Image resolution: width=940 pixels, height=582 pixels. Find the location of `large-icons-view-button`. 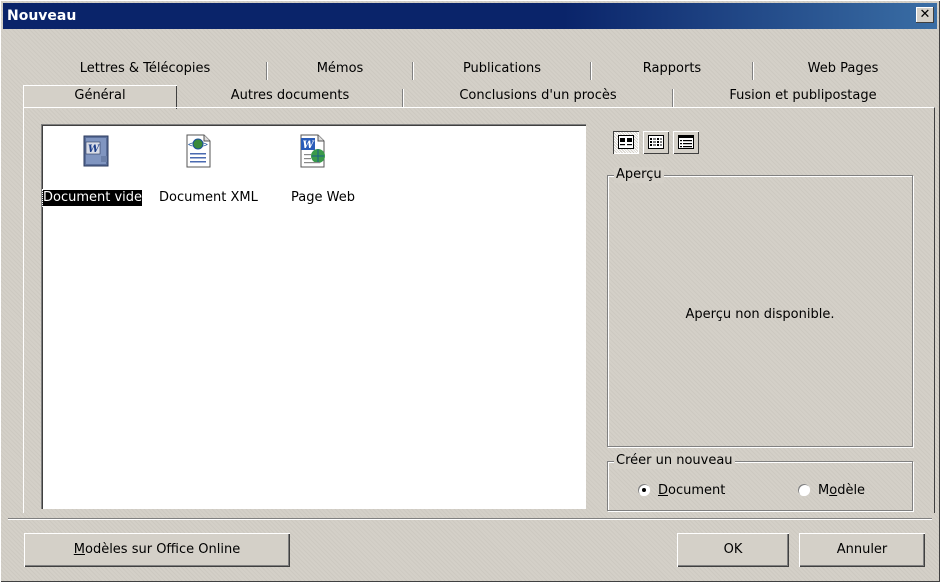

large-icons-view-button is located at coordinates (626, 142).